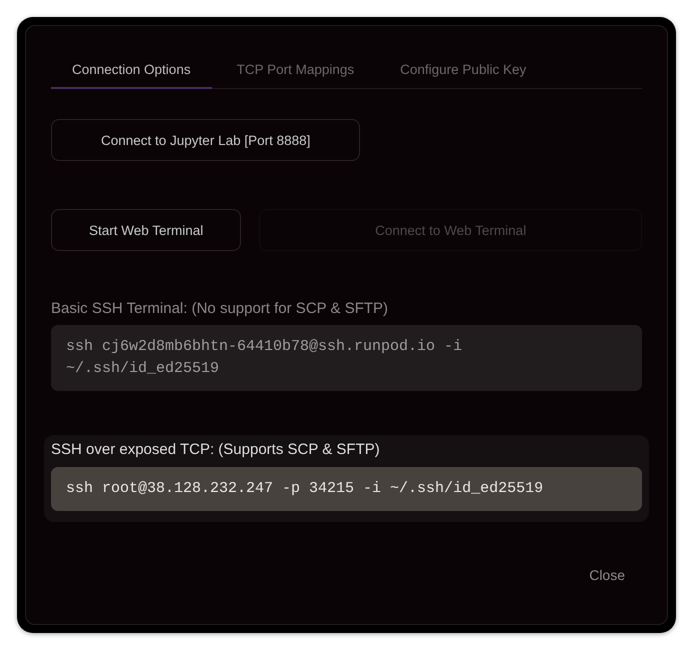  What do you see at coordinates (205, 140) in the screenshot?
I see `action-button: Connect to Jupyter Lab [Port 8888]` at bounding box center [205, 140].